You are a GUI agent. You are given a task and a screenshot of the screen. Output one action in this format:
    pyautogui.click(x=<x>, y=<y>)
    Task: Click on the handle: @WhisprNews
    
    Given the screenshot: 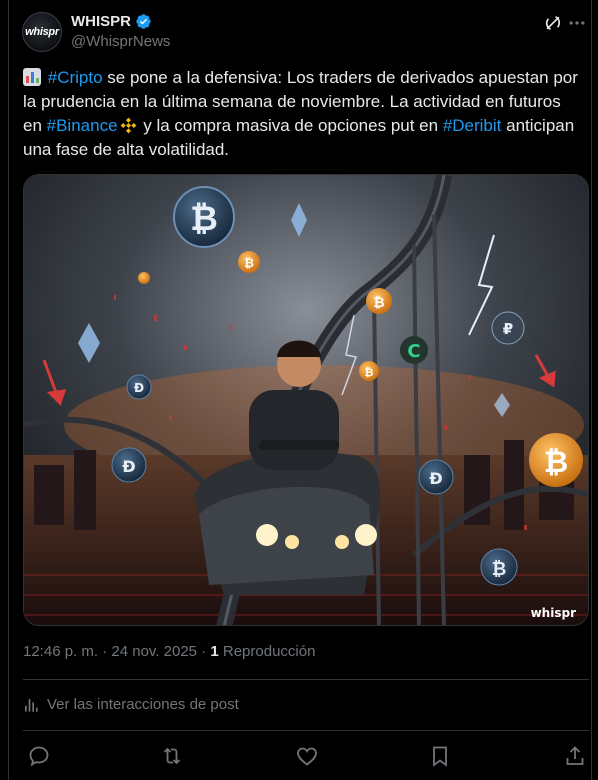 What is the action you would take?
    pyautogui.click(x=120, y=41)
    